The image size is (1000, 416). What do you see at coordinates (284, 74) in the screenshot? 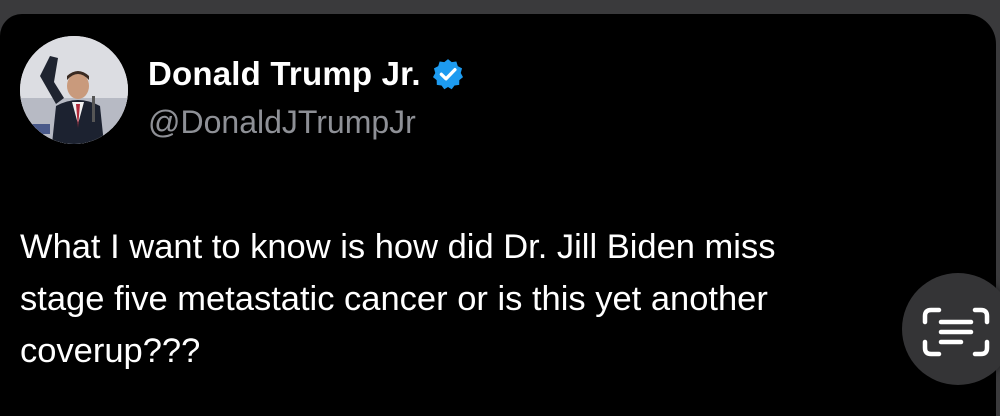
I see `author-display-name: Donald Trump Jr.` at bounding box center [284, 74].